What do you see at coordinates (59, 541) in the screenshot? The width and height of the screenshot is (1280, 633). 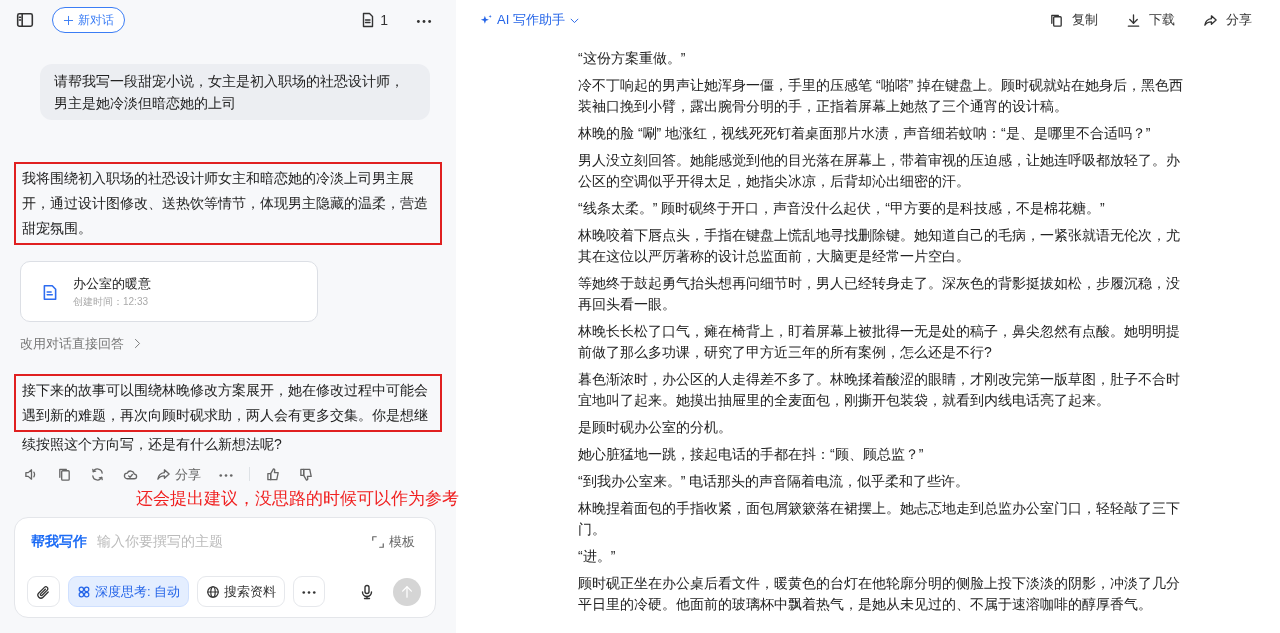 I see `writing-mode-label: 帮我写作` at bounding box center [59, 541].